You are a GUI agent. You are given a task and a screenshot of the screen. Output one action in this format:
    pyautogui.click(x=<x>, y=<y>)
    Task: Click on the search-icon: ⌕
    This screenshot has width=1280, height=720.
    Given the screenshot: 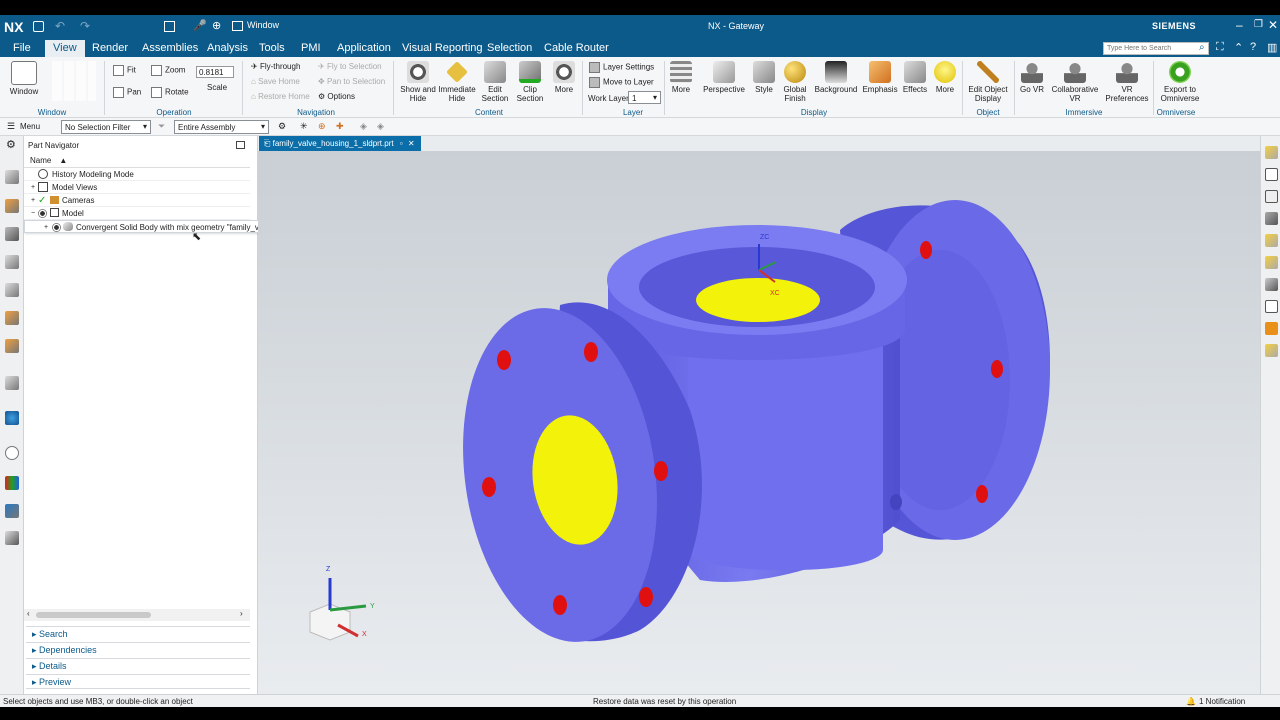 What is the action you would take?
    pyautogui.click(x=1202, y=47)
    